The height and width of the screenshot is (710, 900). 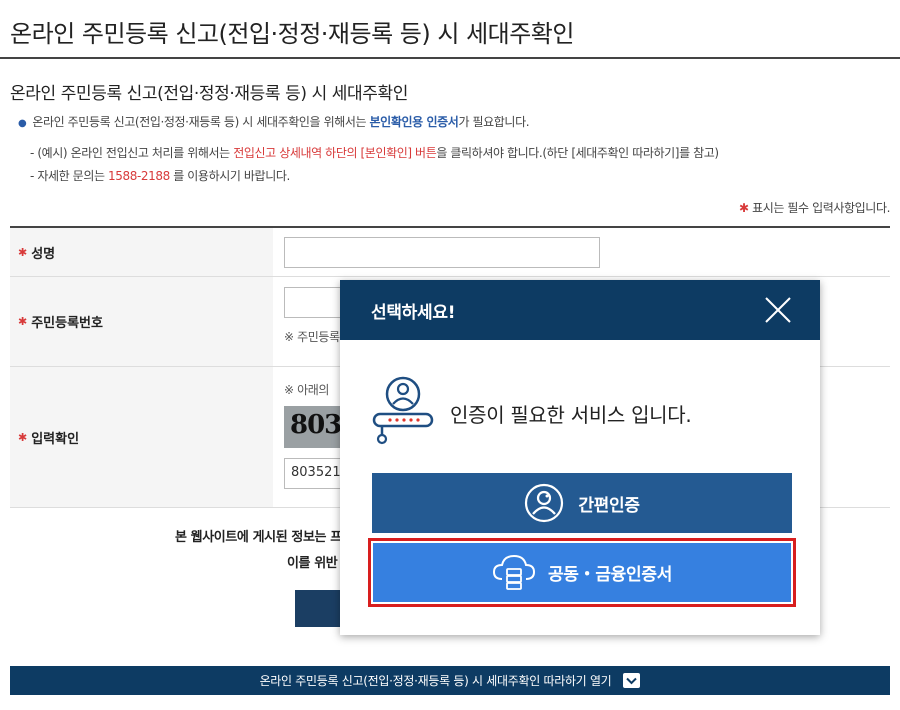 What do you see at coordinates (312, 563) in the screenshot?
I see `notice-line-2: 이를 위반` at bounding box center [312, 563].